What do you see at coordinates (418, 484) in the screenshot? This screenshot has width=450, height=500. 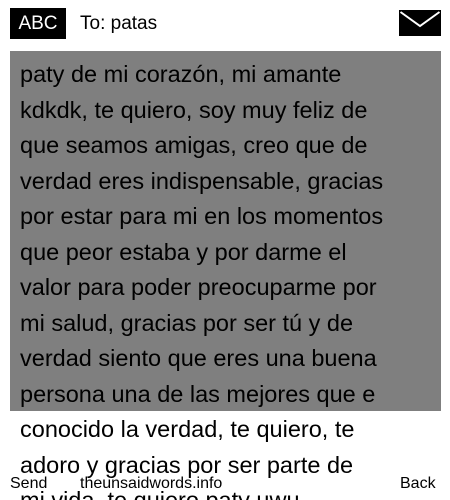 I see `back-softkey: Back` at bounding box center [418, 484].